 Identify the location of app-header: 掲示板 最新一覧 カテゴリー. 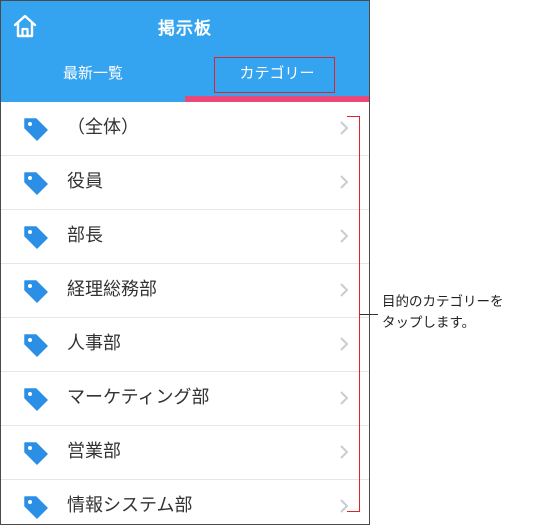
(185, 51).